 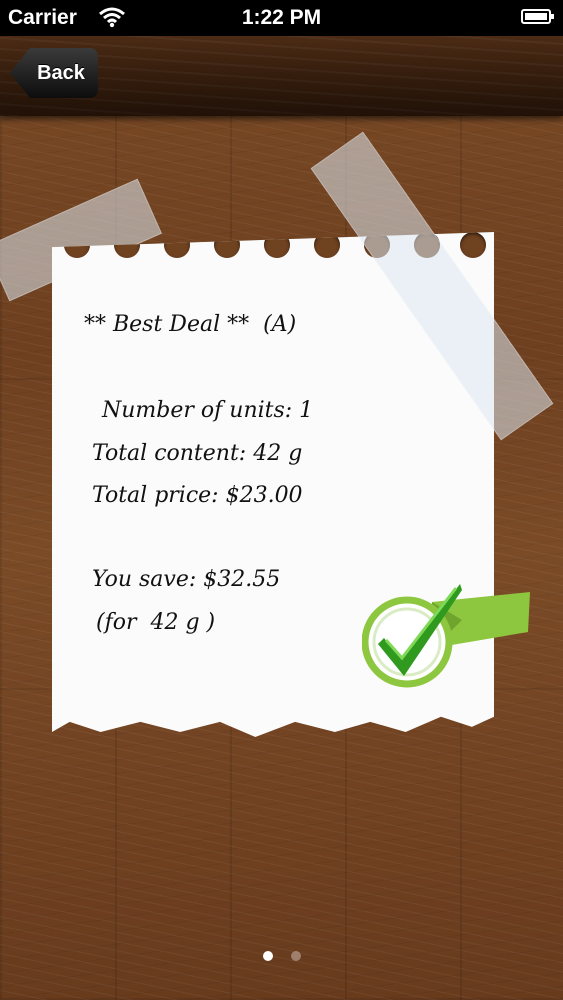 What do you see at coordinates (295, 956) in the screenshot?
I see `page-dot` at bounding box center [295, 956].